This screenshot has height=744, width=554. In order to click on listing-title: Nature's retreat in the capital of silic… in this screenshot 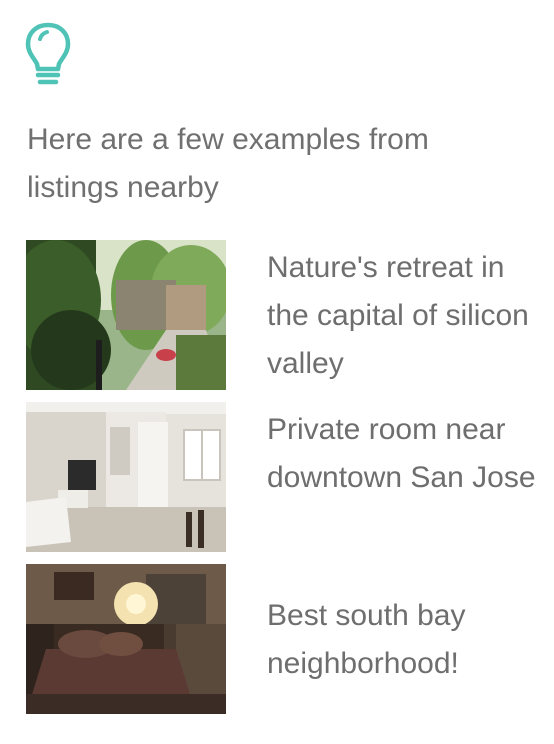, I will do `click(402, 316)`.